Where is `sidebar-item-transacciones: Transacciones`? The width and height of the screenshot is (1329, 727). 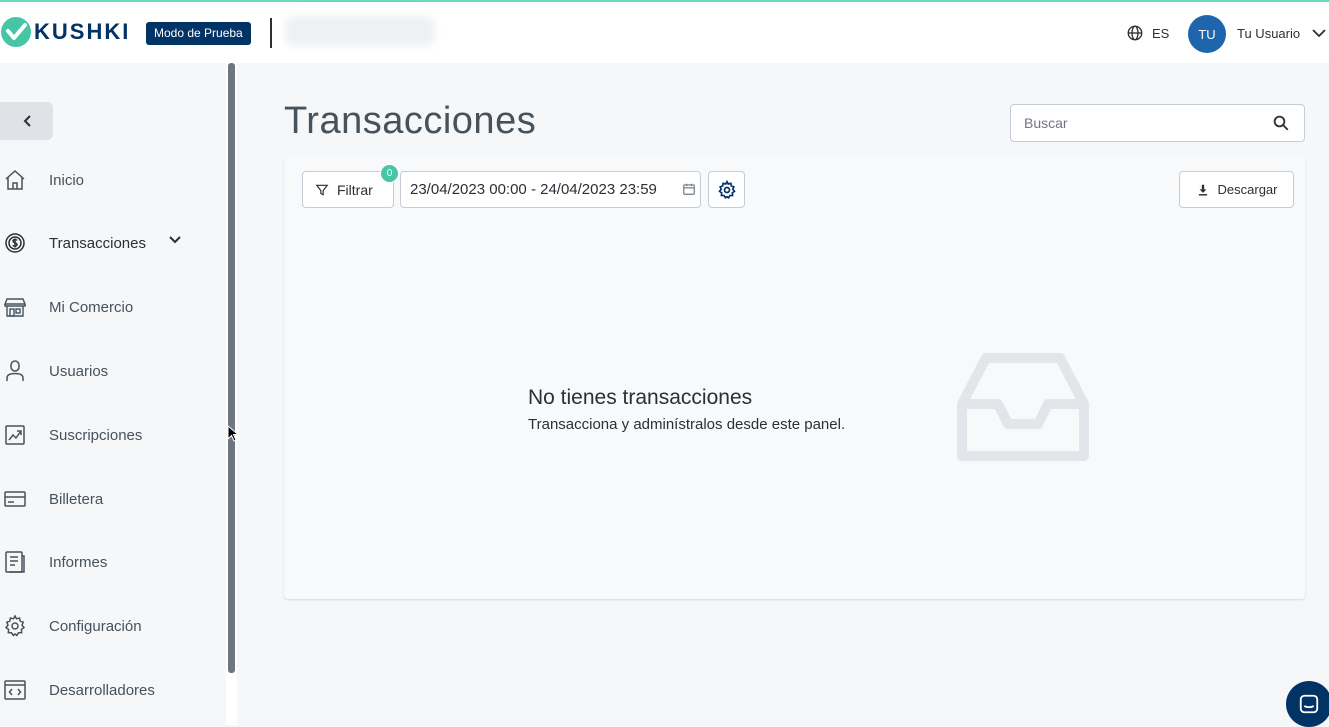 sidebar-item-transacciones: Transacciones is located at coordinates (110, 243).